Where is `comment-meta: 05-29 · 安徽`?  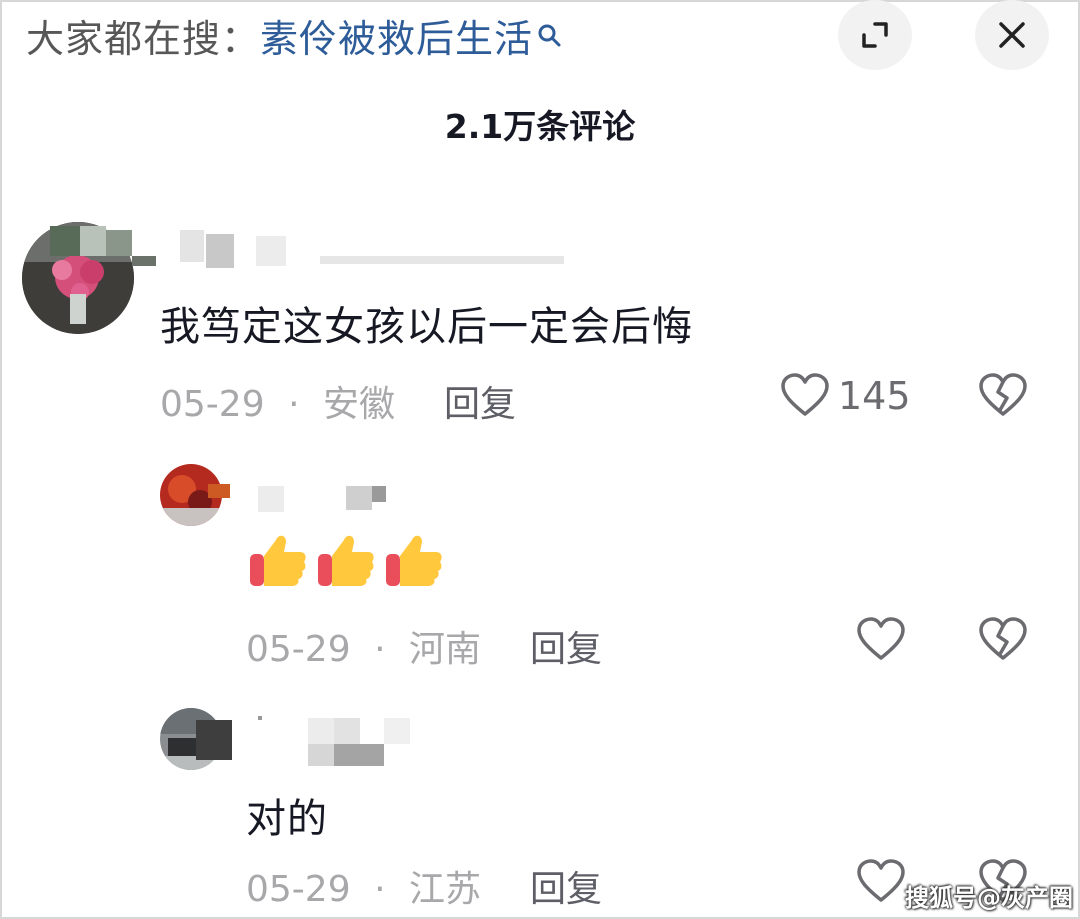 comment-meta: 05-29 · 安徽 is located at coordinates (277, 401).